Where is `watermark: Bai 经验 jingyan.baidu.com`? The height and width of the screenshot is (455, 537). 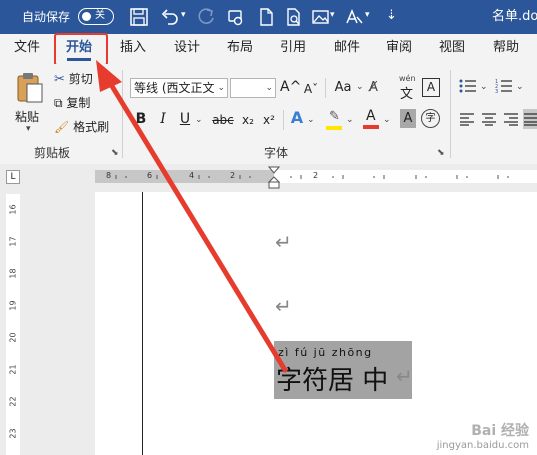
watermark: Bai 经验 jingyan.baidu.com is located at coordinates (483, 435).